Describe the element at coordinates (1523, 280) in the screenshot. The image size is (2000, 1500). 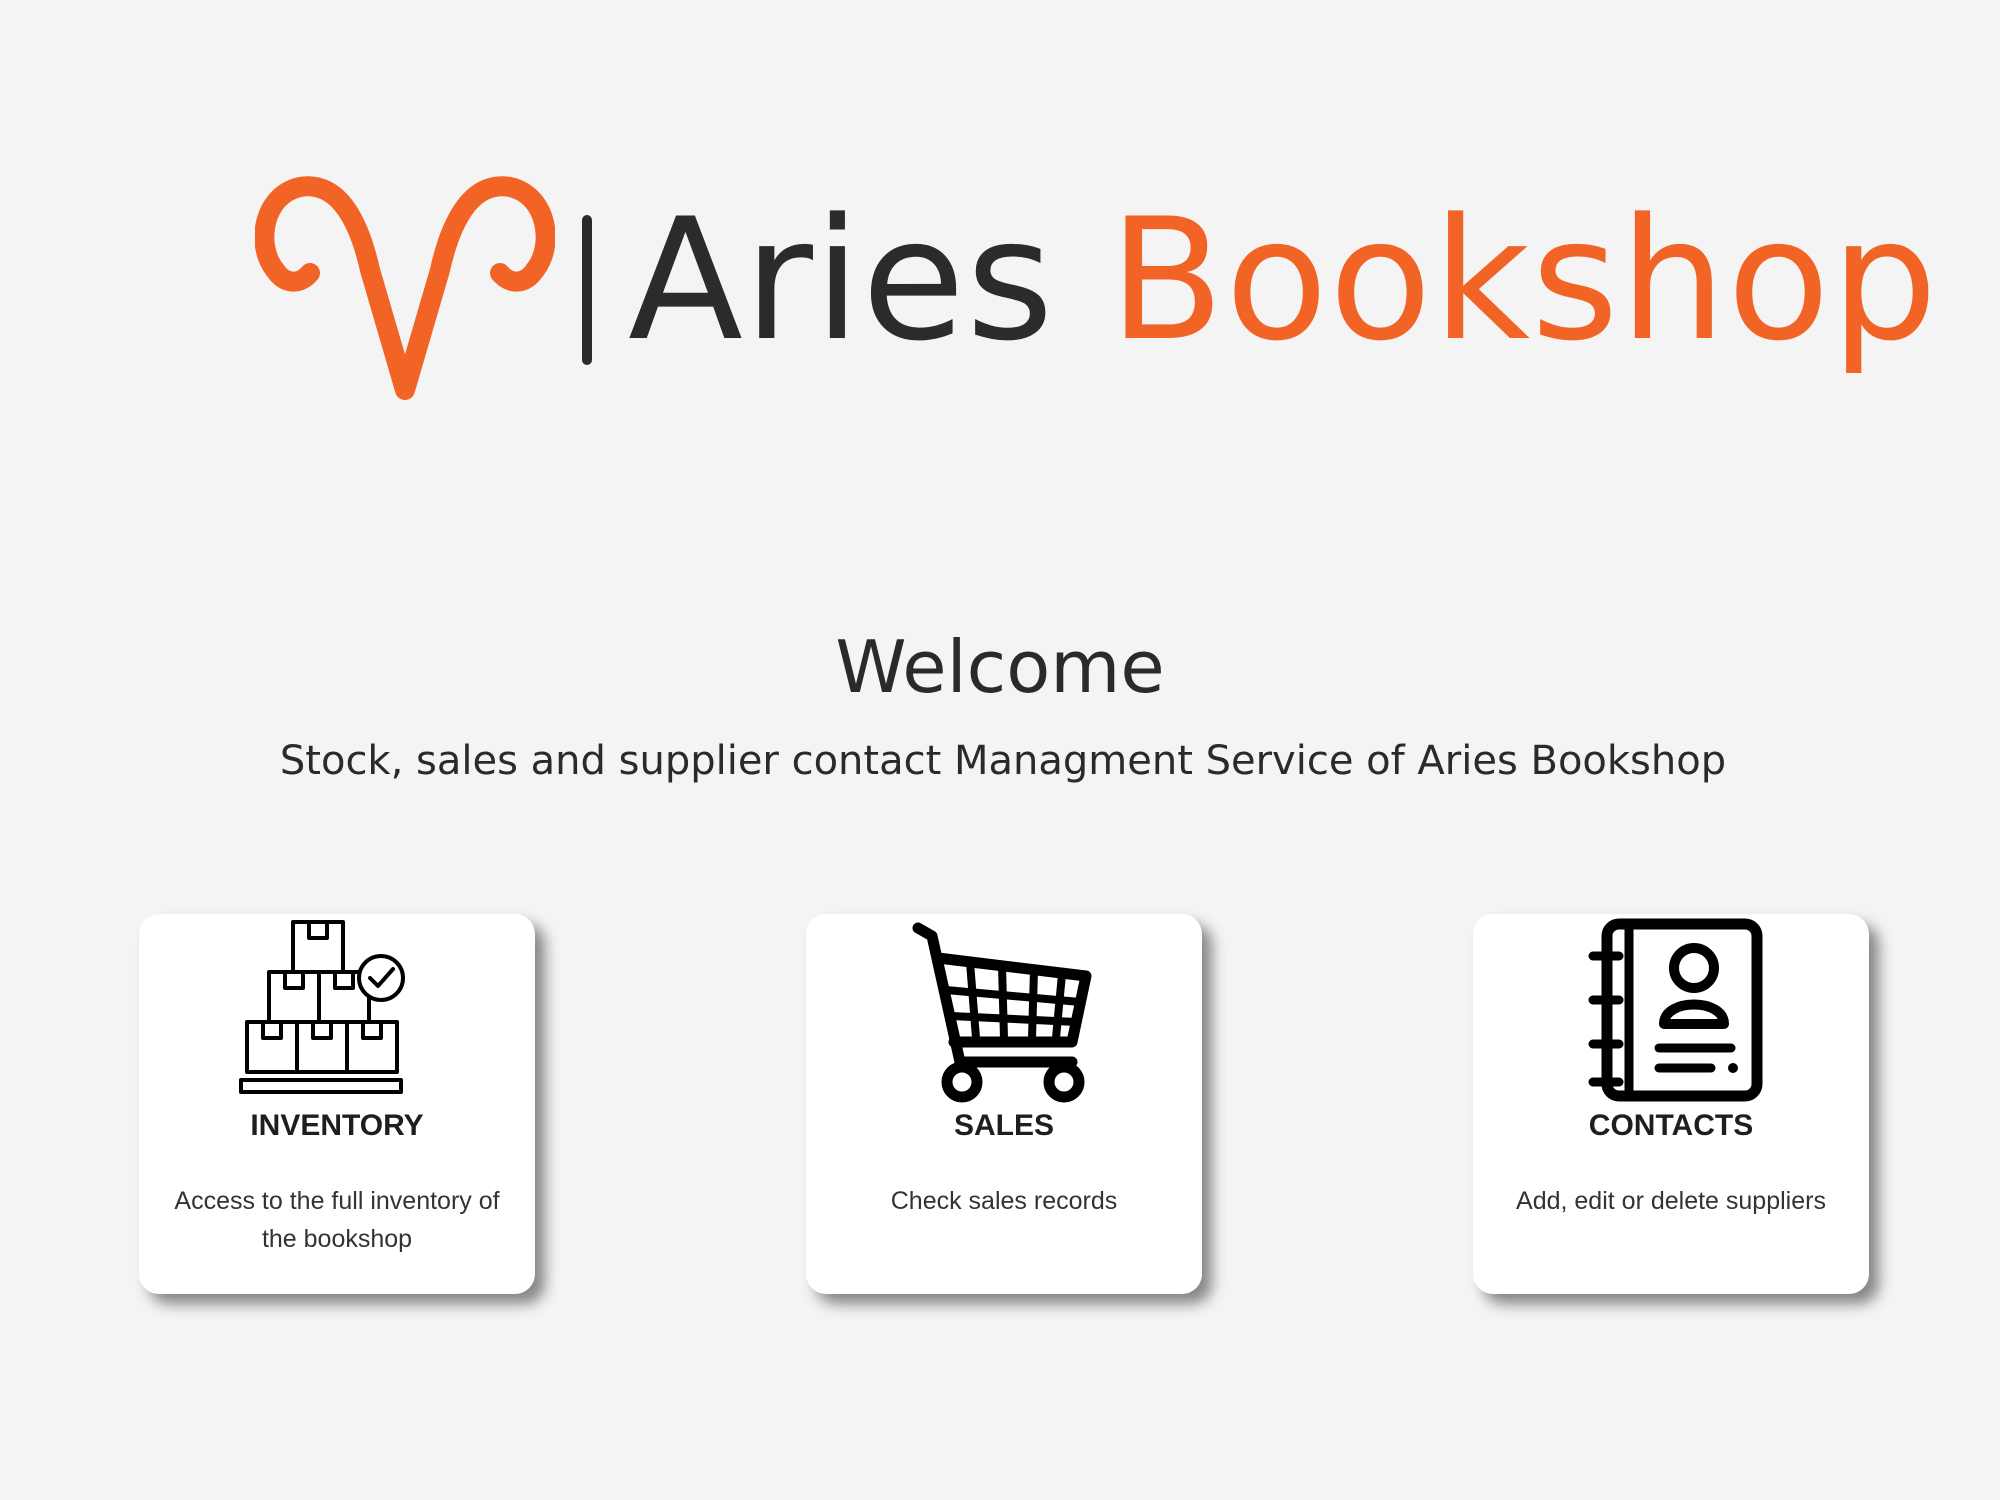
I see `brand-name-part-2: Bookshop` at that location.